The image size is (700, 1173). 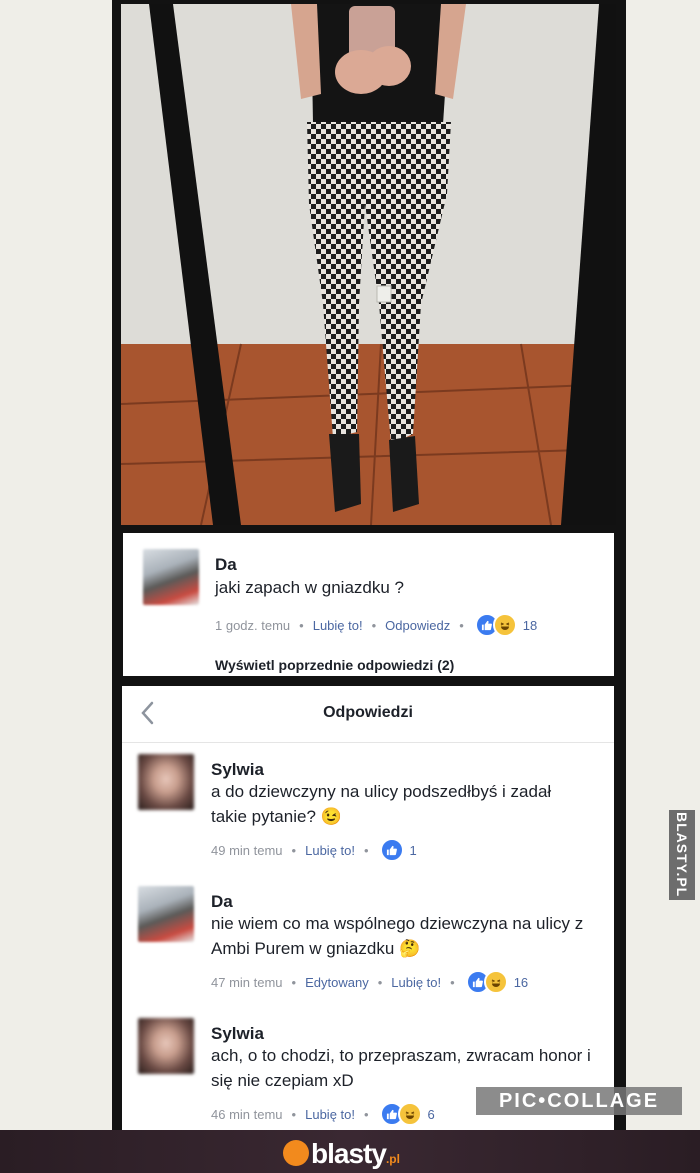 What do you see at coordinates (392, 1159) in the screenshot?
I see `footer-tld: .pl` at bounding box center [392, 1159].